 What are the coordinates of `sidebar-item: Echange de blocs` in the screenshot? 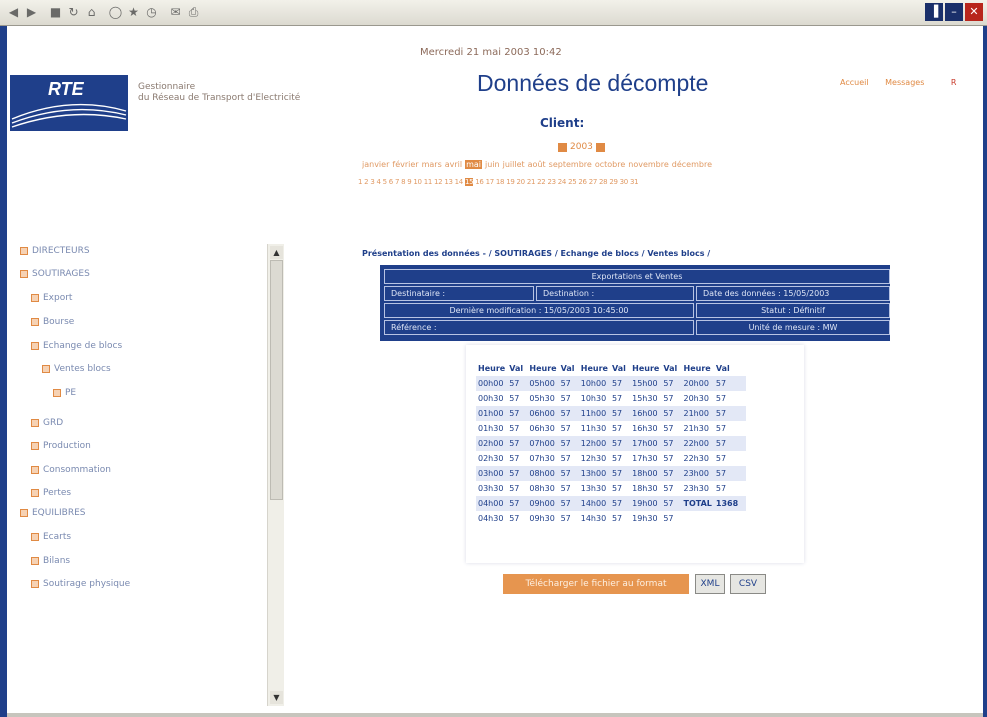 It's located at (76, 346).